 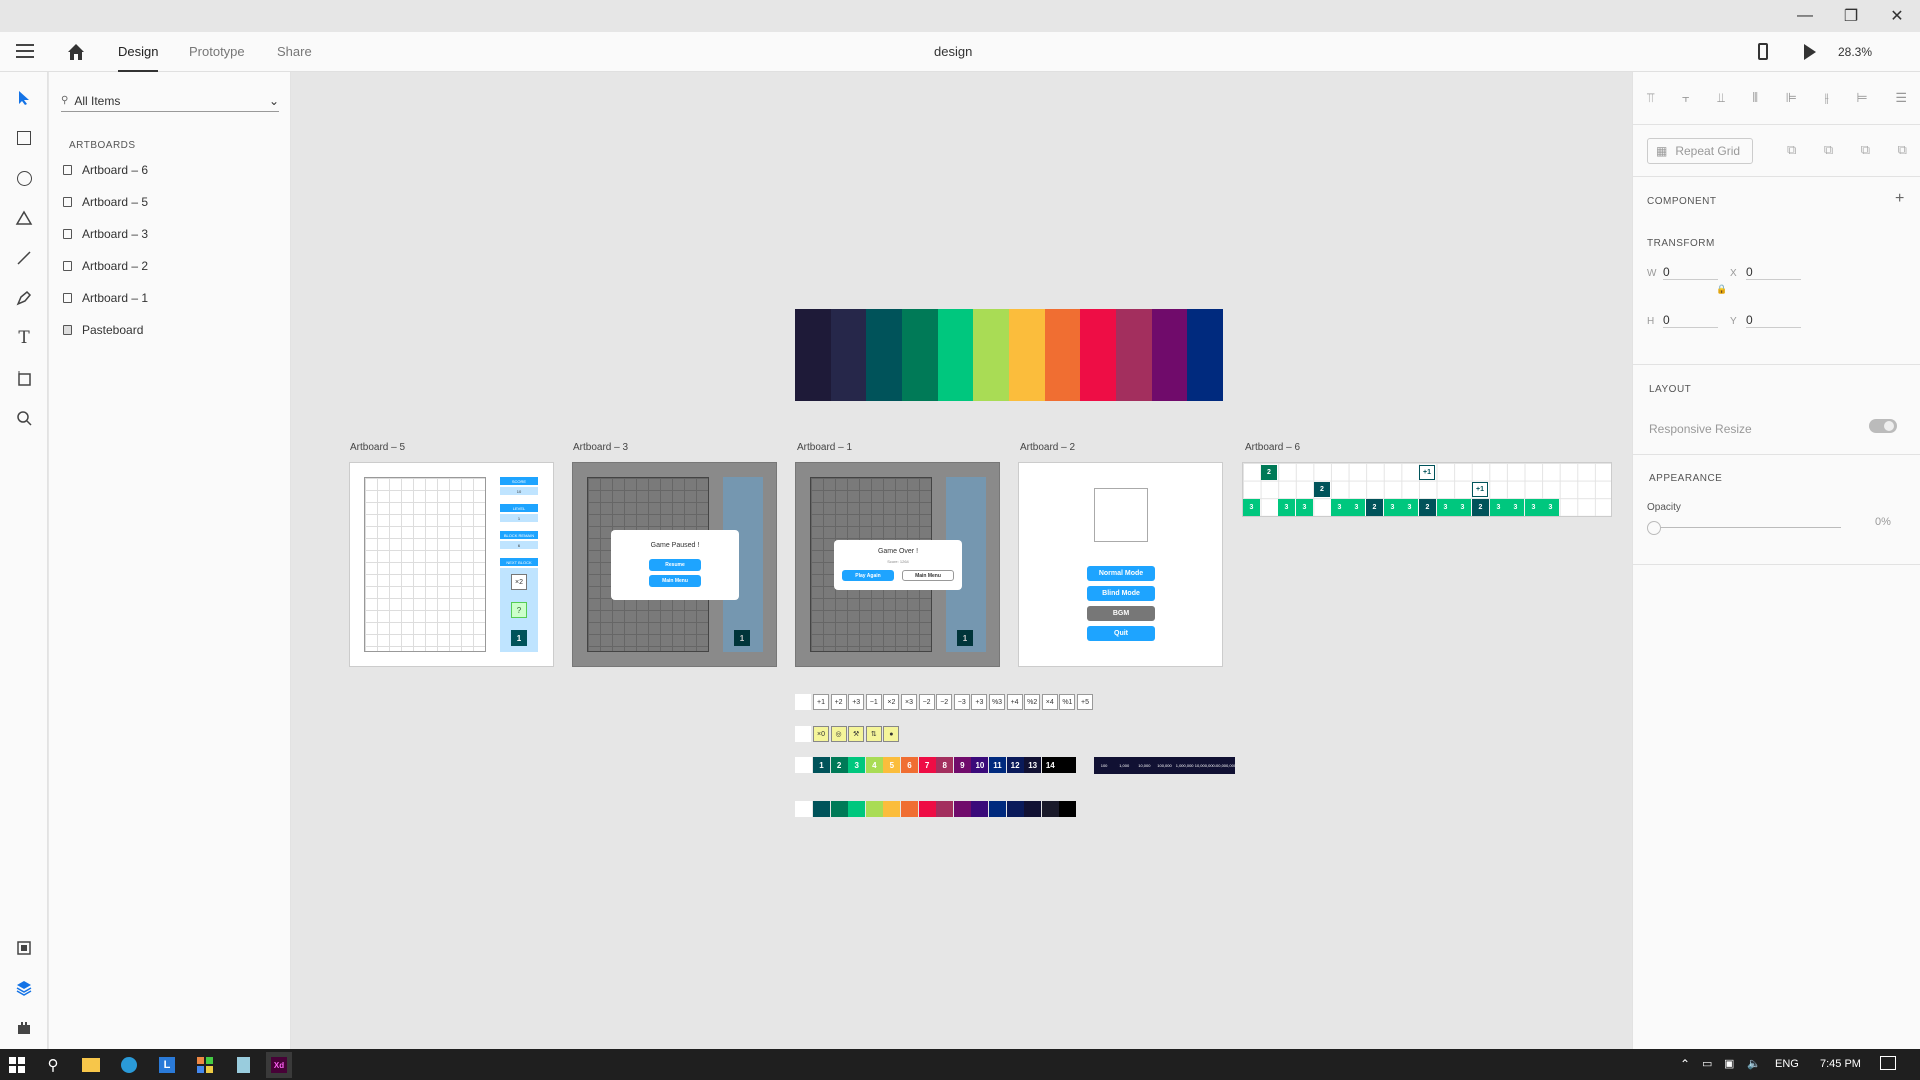 What do you see at coordinates (1902, 151) in the screenshot?
I see `exclude-icon: ⧉` at bounding box center [1902, 151].